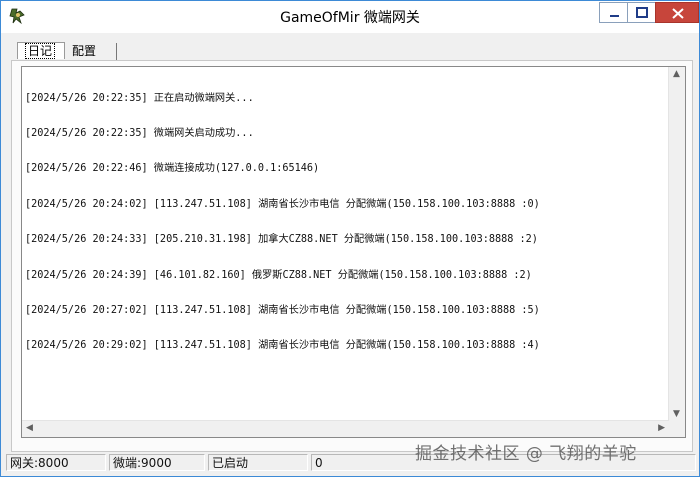  I want to click on close-button, so click(677, 12).